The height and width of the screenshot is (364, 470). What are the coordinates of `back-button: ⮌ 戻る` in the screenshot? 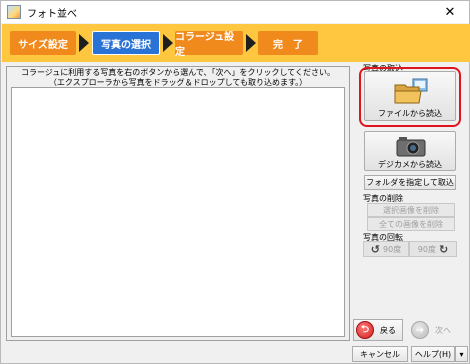 It's located at (378, 330).